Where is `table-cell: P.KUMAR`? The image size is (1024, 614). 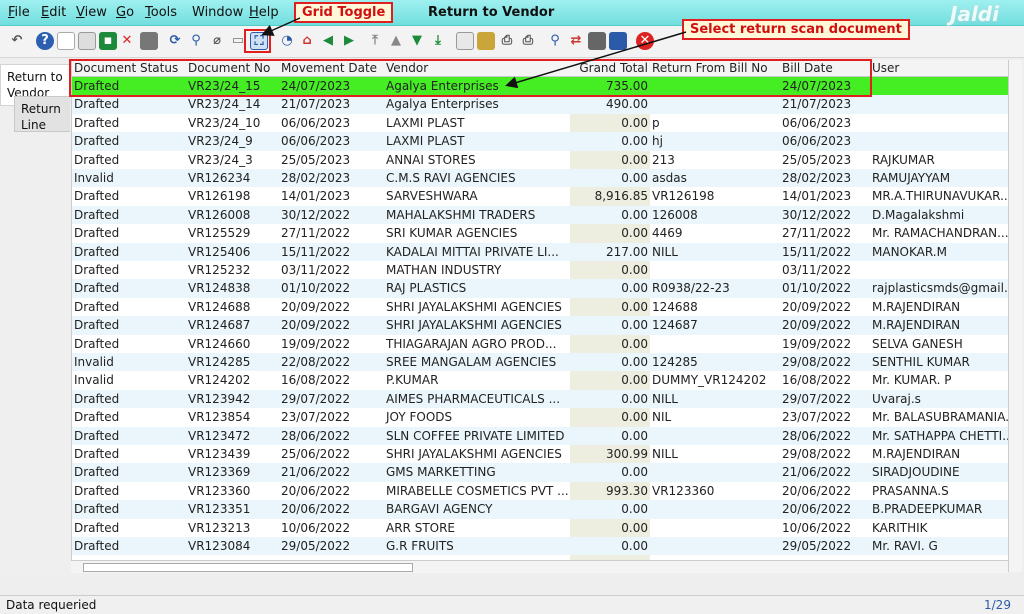 table-cell: P.KUMAR is located at coordinates (412, 380).